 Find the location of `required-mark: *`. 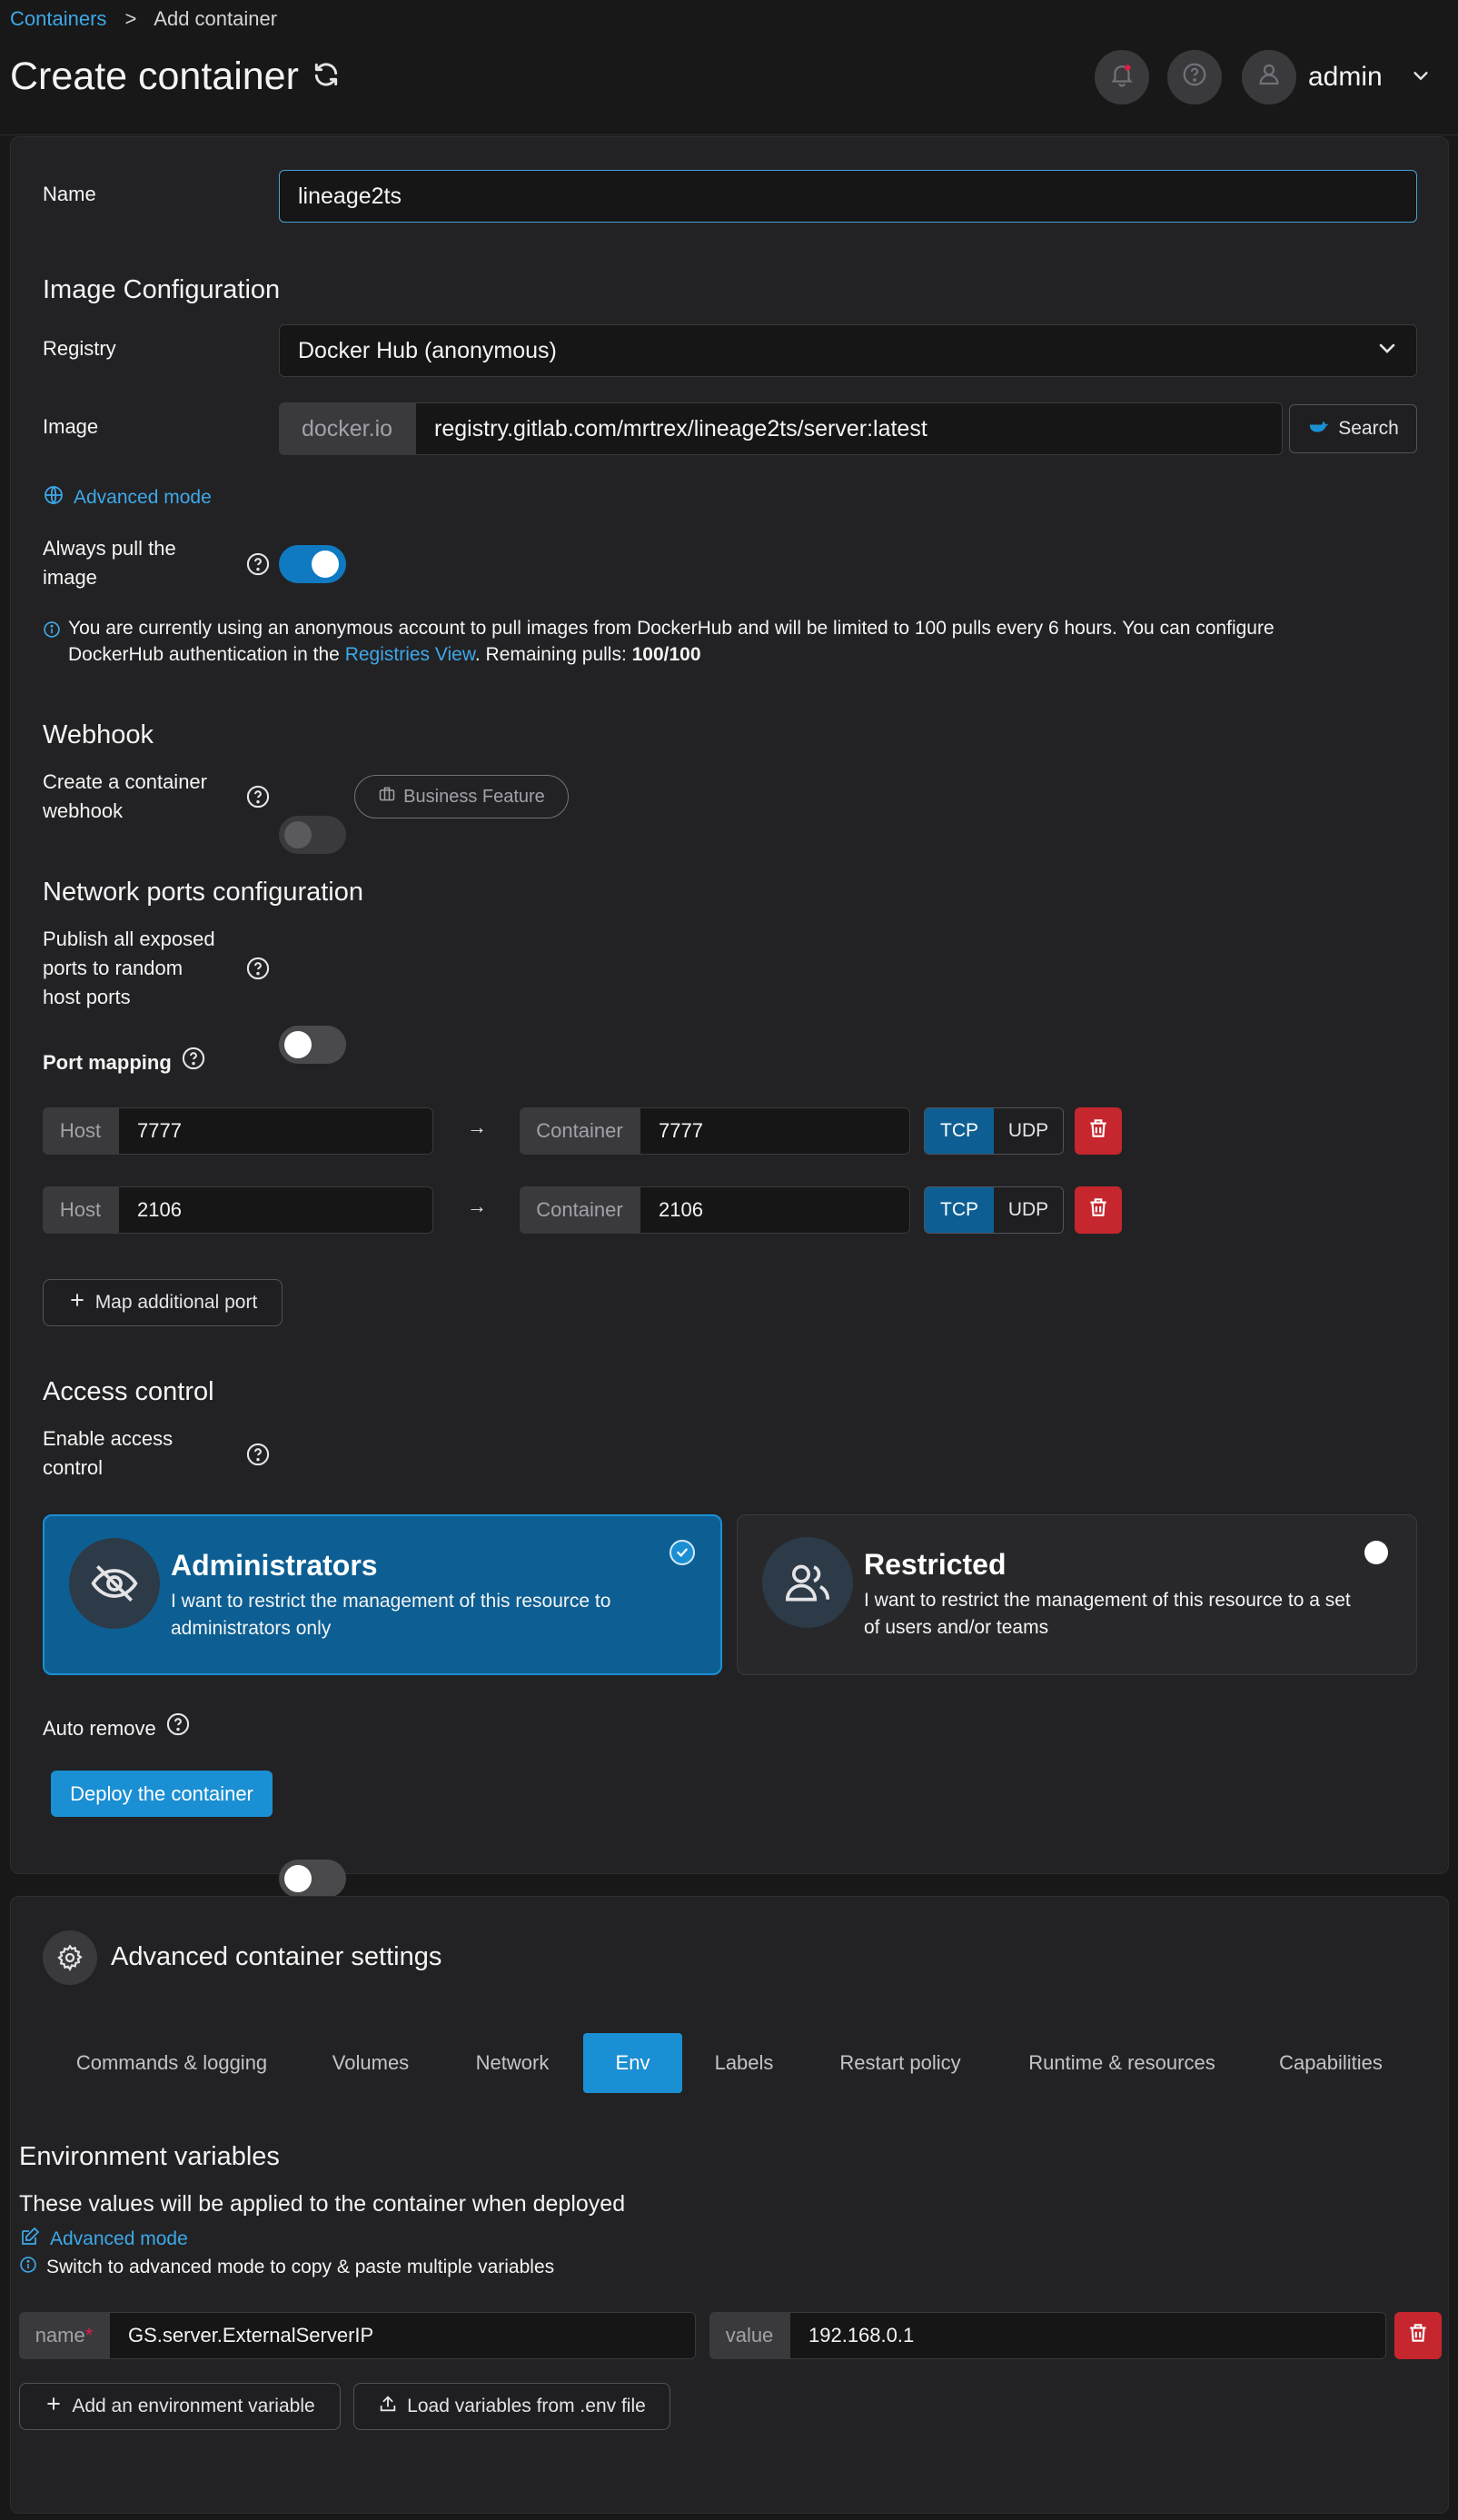

required-mark: * is located at coordinates (89, 2335).